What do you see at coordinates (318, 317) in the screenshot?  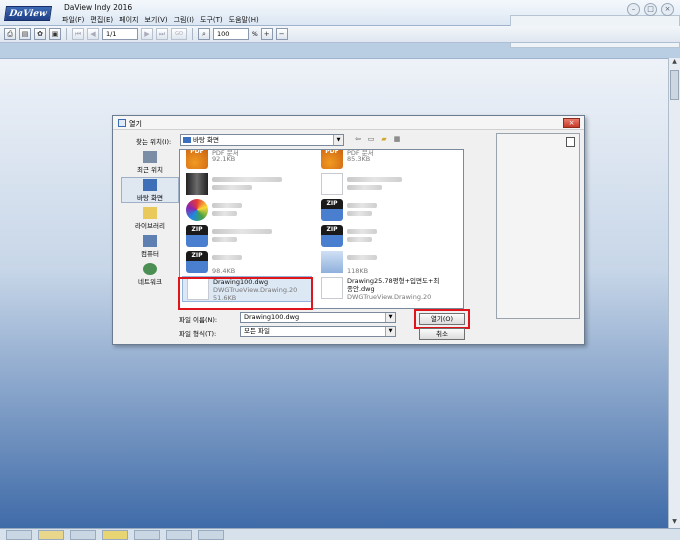 I see `filename-input: Drawing100.dwg ▼` at bounding box center [318, 317].